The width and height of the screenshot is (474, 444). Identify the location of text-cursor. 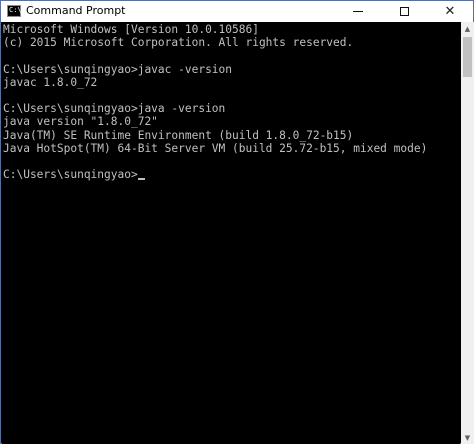
(141, 179).